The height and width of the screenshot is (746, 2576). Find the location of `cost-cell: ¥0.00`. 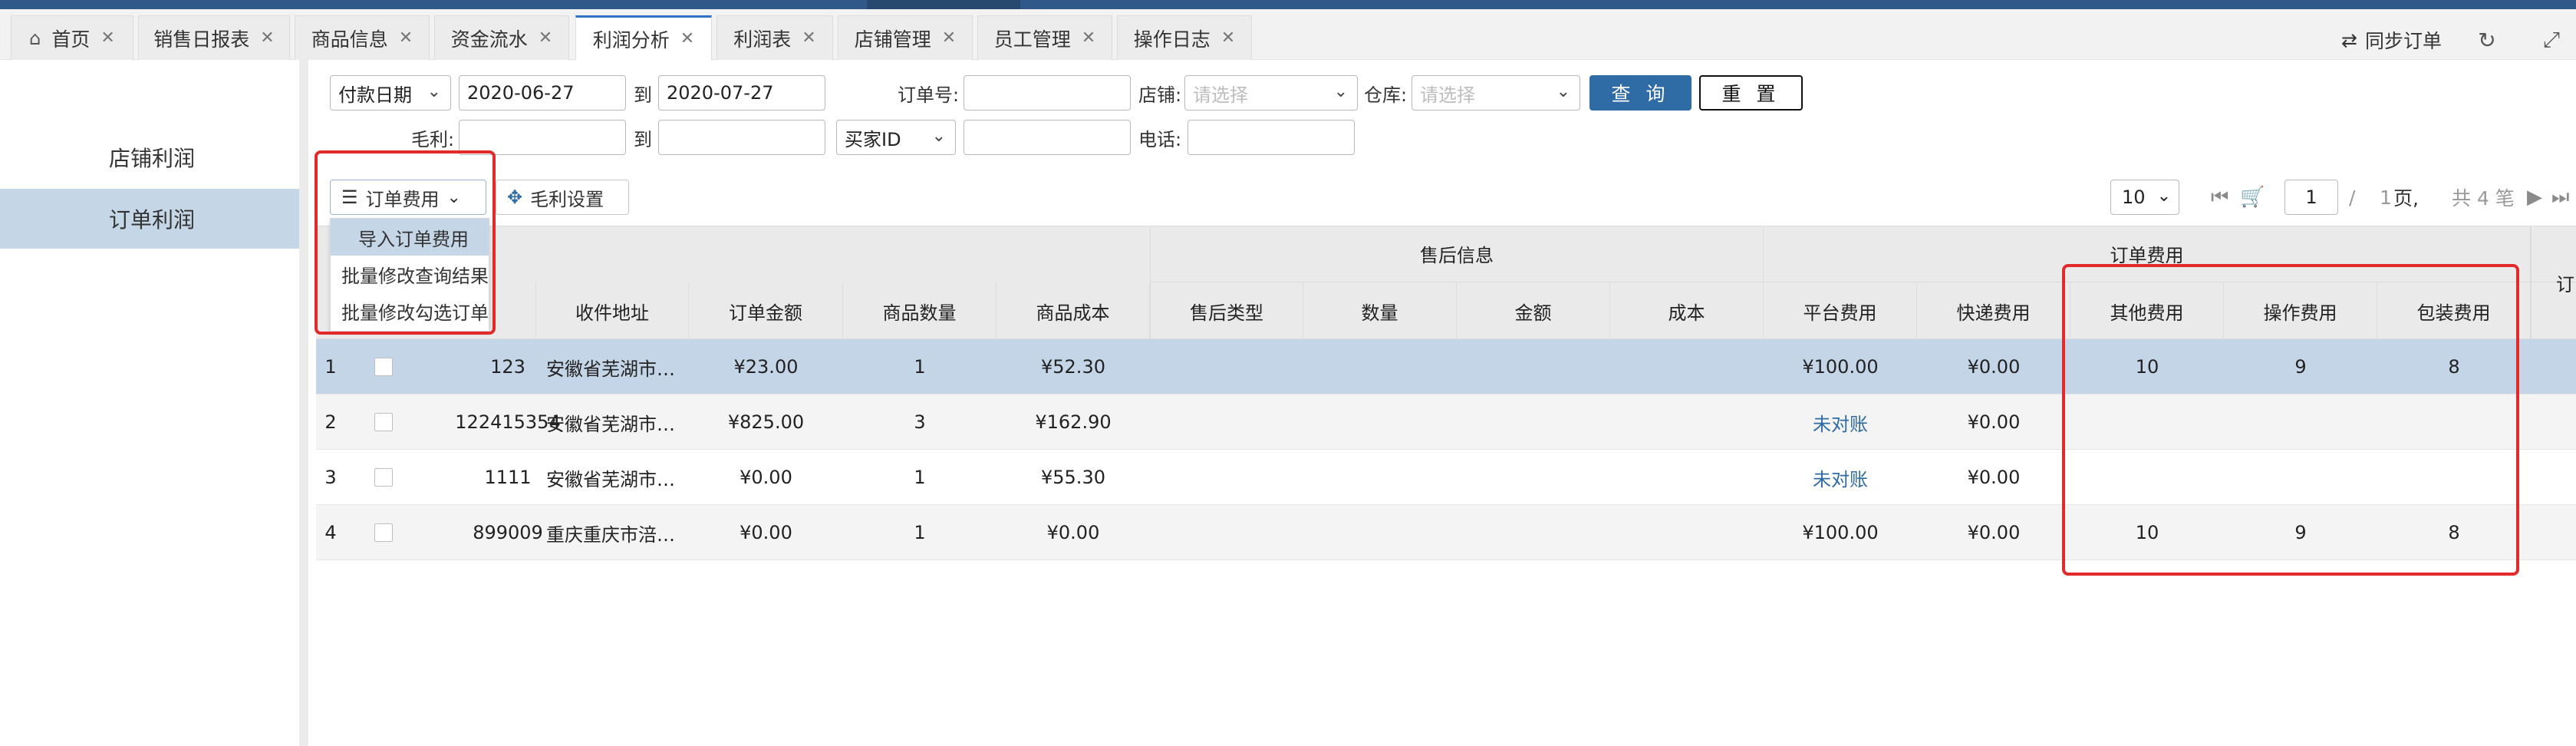

cost-cell: ¥0.00 is located at coordinates (1073, 532).